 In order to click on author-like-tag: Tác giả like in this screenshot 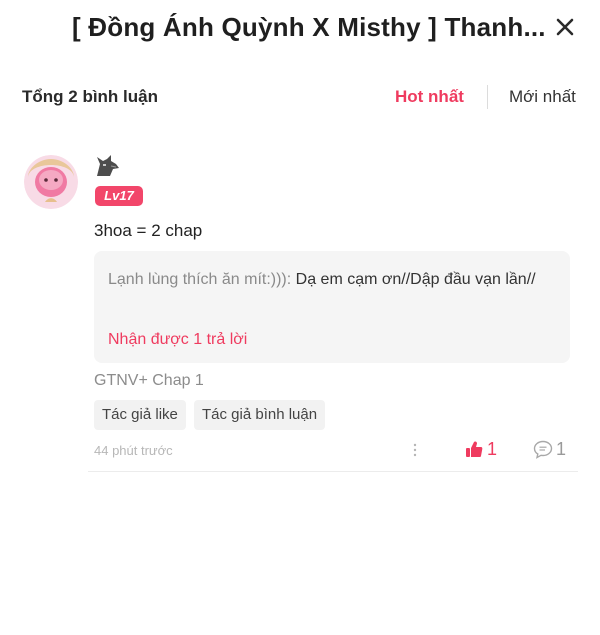, I will do `click(140, 415)`.